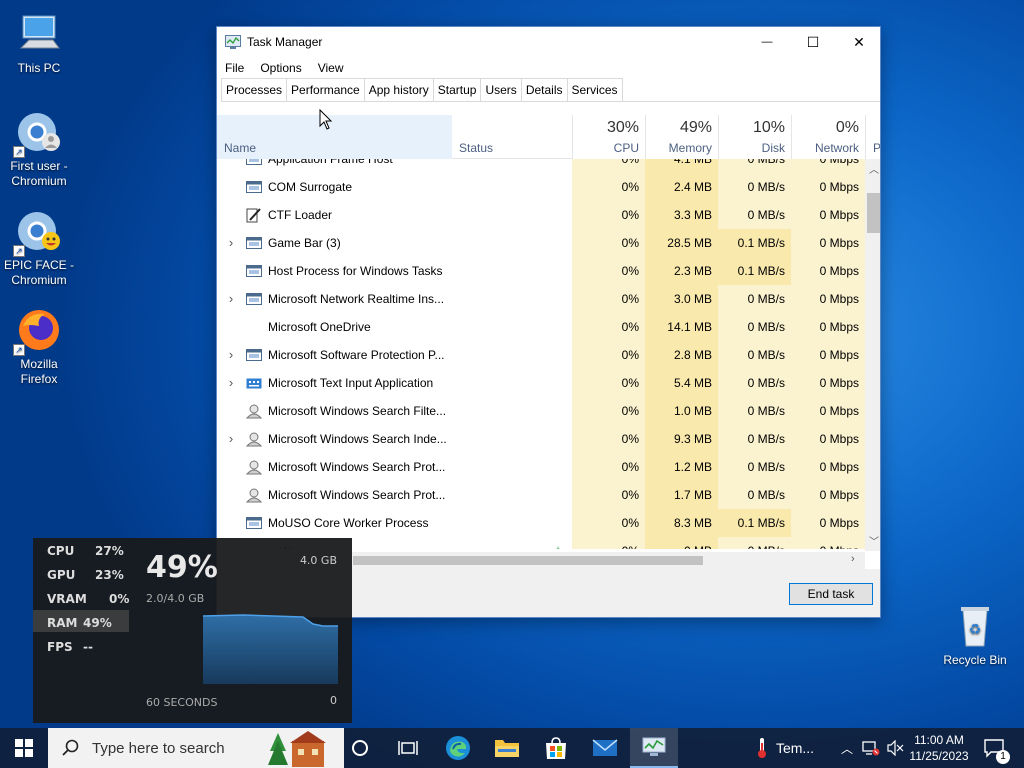 The height and width of the screenshot is (768, 1024). I want to click on desktop-icon-label: EPIC FACE -, so click(38, 265).